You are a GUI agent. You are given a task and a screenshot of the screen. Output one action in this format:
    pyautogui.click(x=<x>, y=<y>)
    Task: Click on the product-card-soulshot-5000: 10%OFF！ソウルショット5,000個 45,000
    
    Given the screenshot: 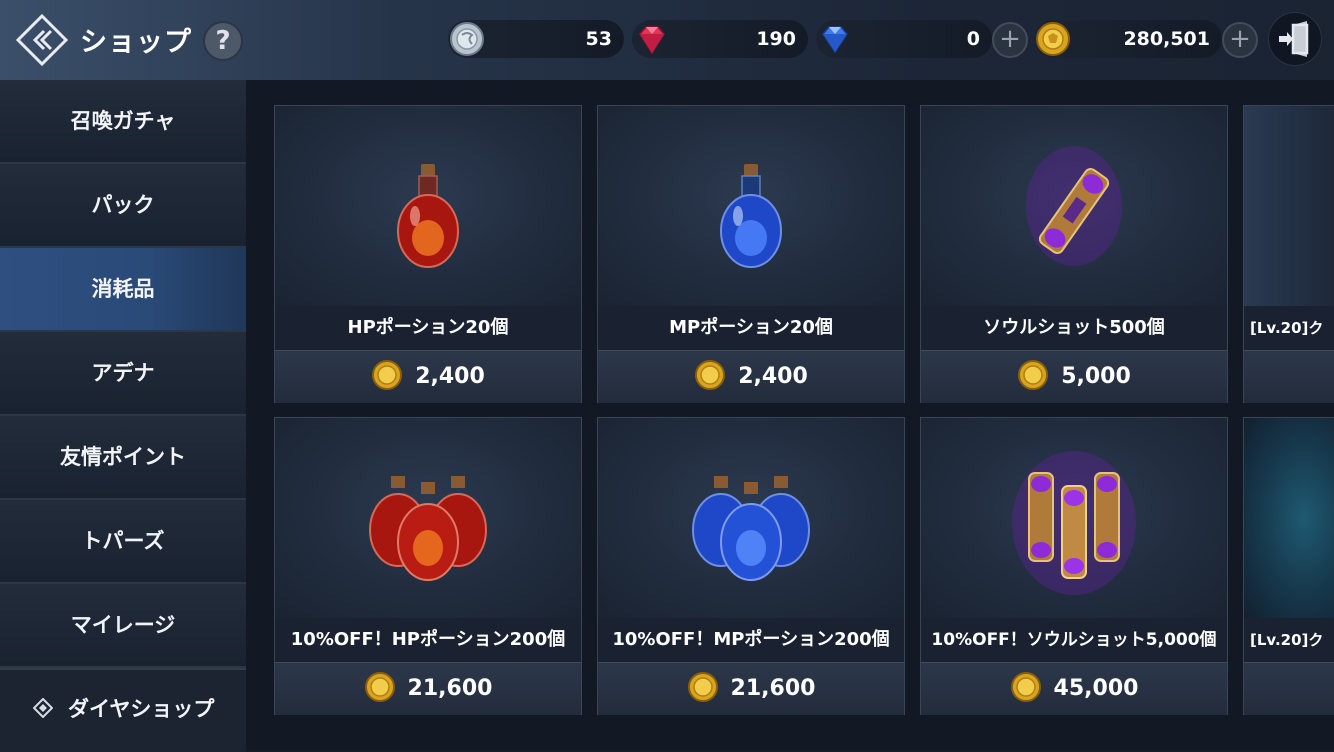 What is the action you would take?
    pyautogui.click(x=1074, y=566)
    